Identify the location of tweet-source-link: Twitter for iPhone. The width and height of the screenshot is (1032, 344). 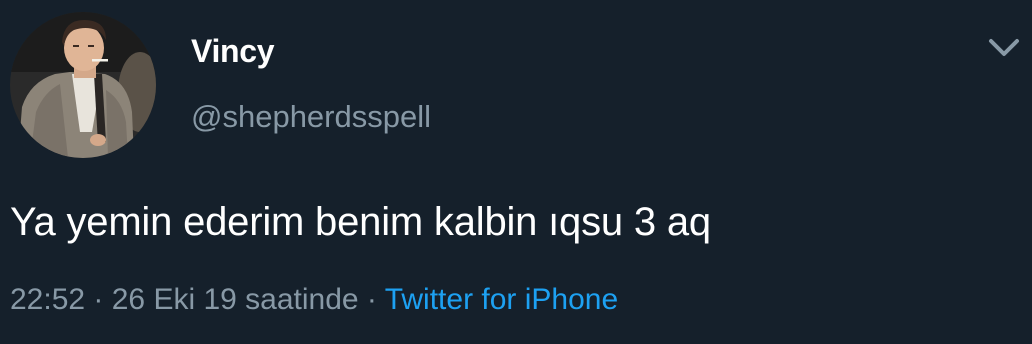
(501, 299).